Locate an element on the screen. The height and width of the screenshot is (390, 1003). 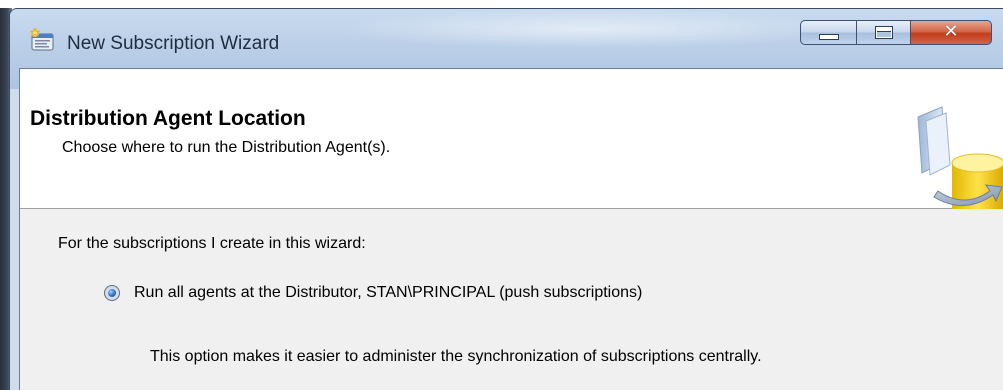
caption-buttons: ✕ is located at coordinates (896, 33).